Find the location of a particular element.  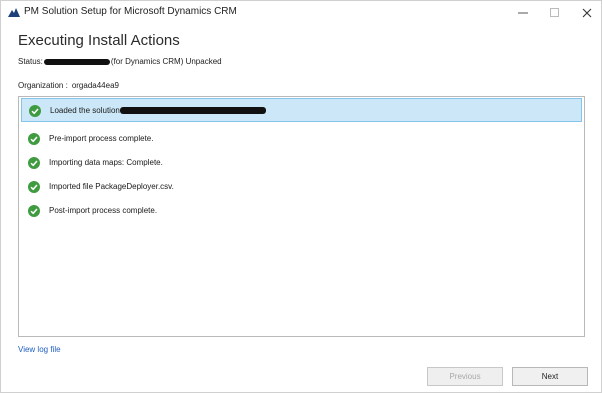

page-heading: Executing Install Actions is located at coordinates (99, 40).